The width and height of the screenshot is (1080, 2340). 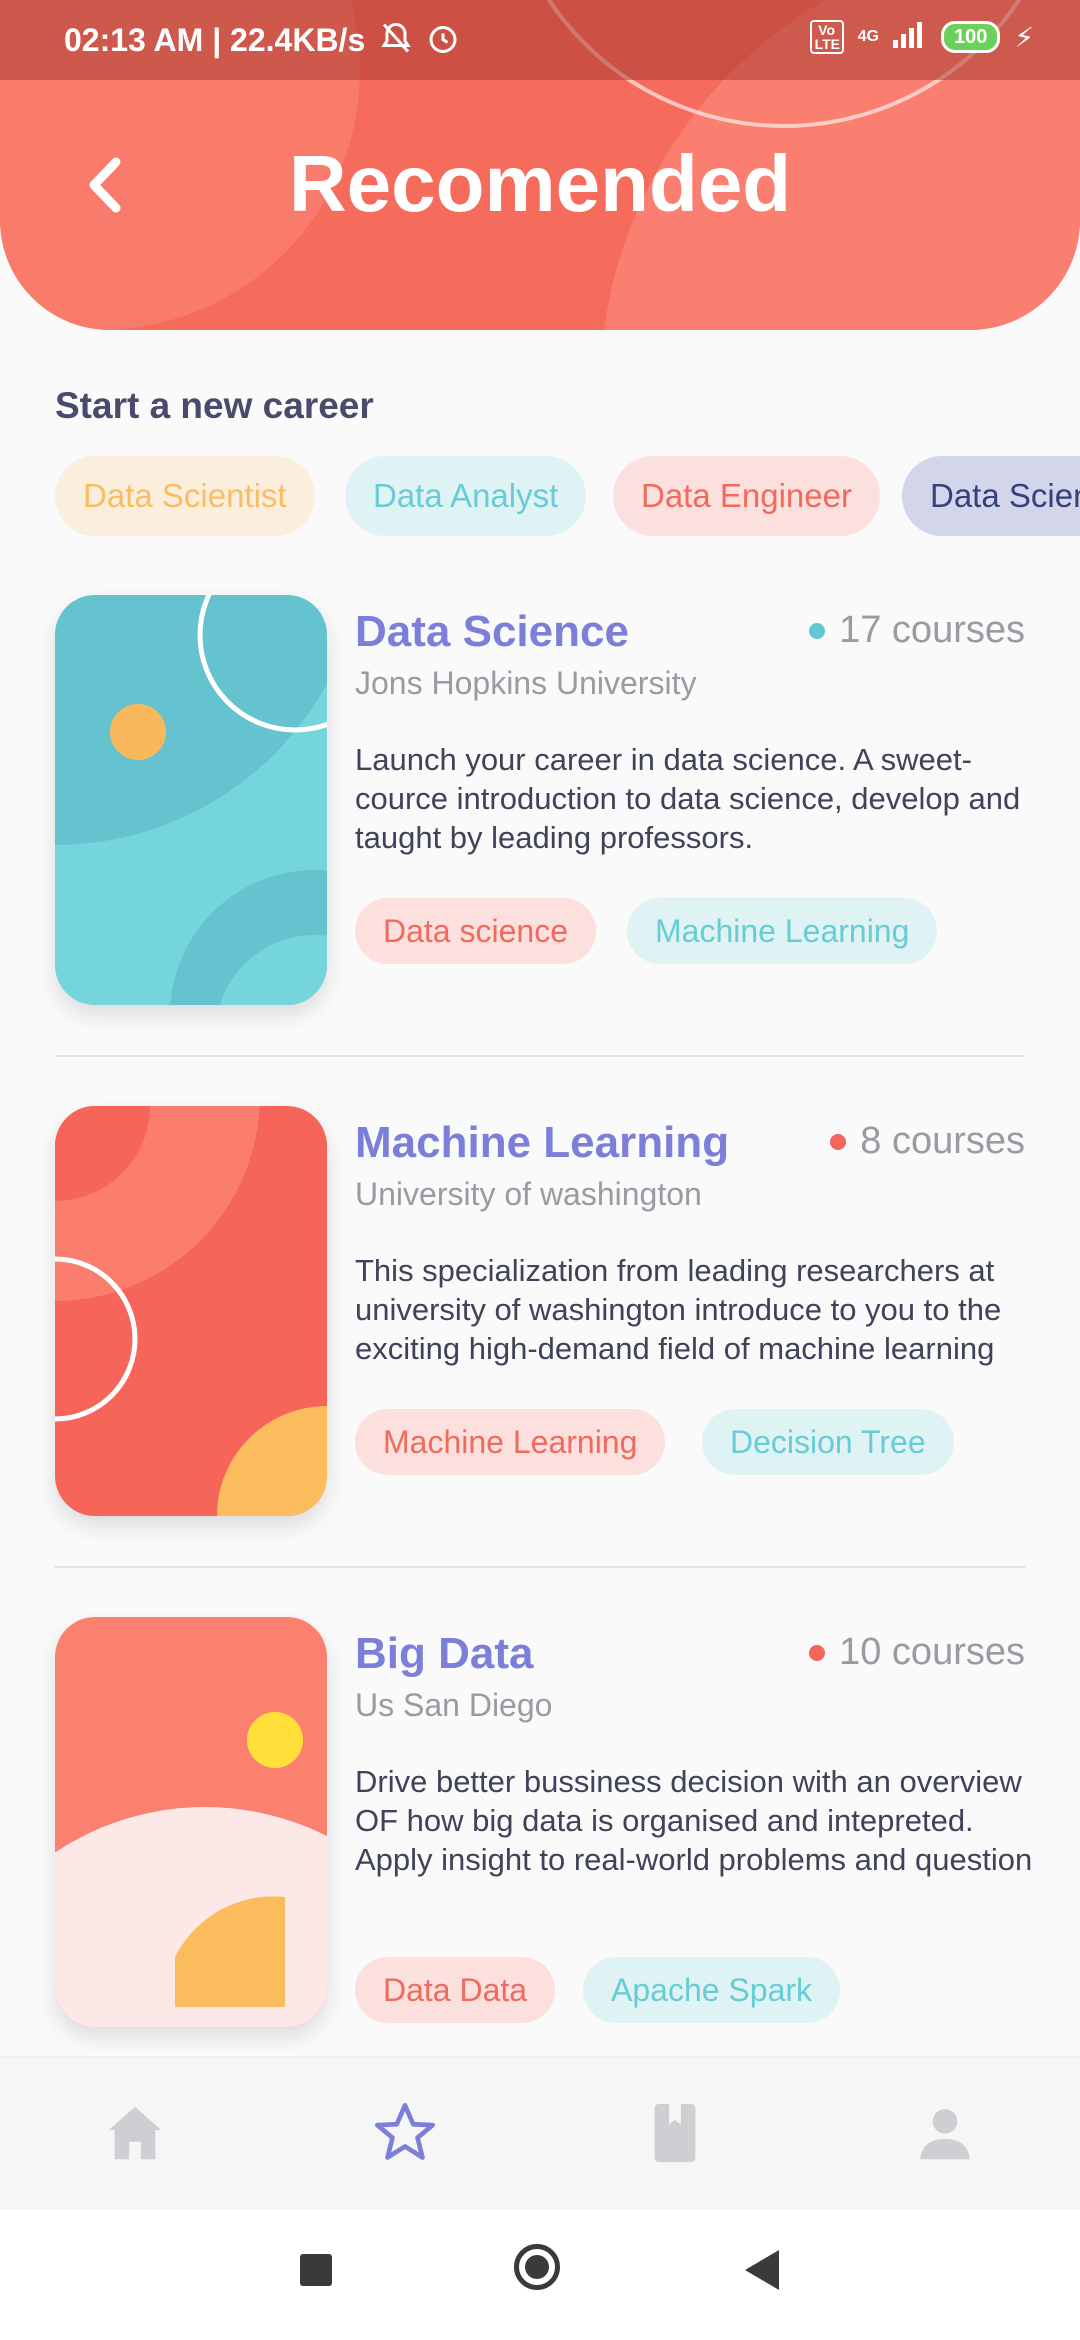 What do you see at coordinates (540, 40) in the screenshot?
I see `status-bar: 02:13 AM | 22.4KB/s Vo LTE 4G 100 ⚡` at bounding box center [540, 40].